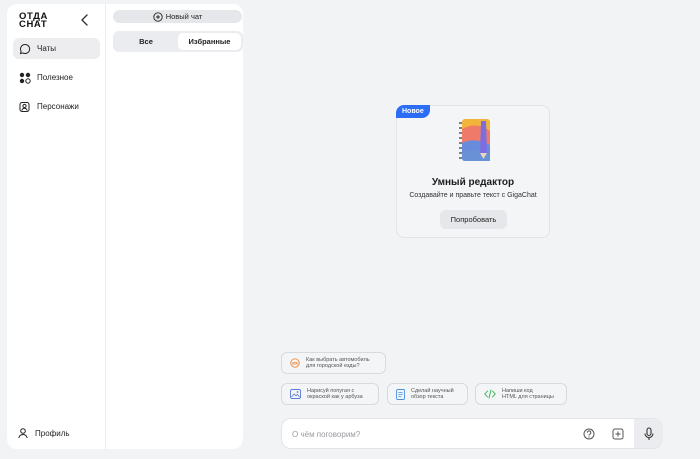 The image size is (700, 459). I want to click on try-button: Попробовать, so click(473, 219).